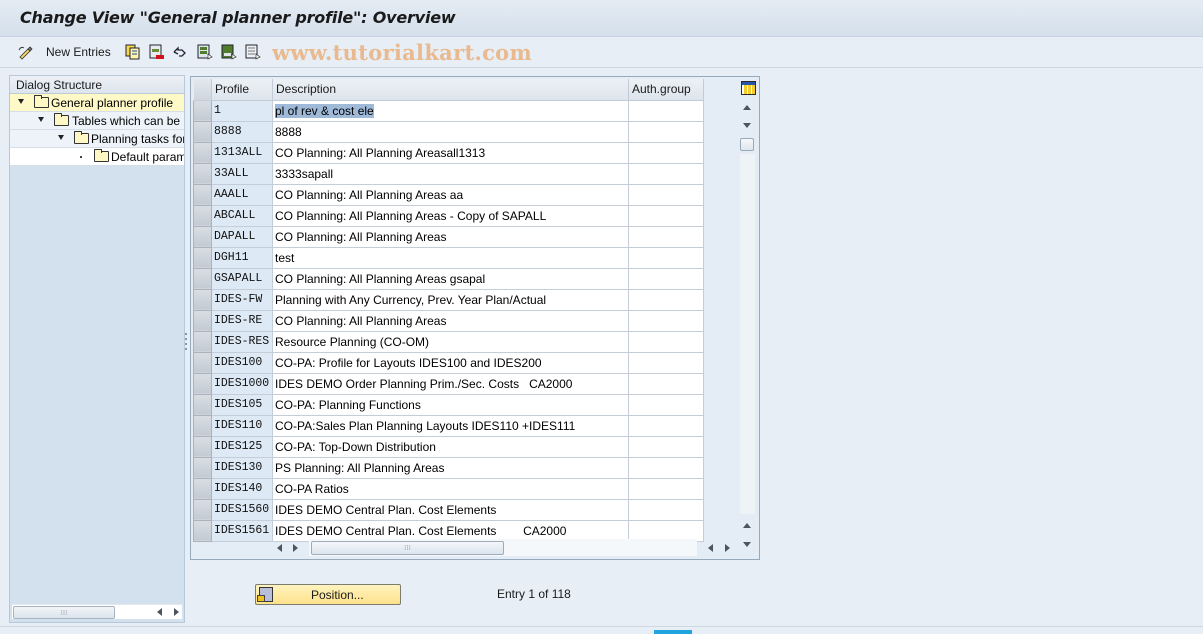 The height and width of the screenshot is (634, 1203). I want to click on profile-cell: GSAPALL, so click(242, 279).